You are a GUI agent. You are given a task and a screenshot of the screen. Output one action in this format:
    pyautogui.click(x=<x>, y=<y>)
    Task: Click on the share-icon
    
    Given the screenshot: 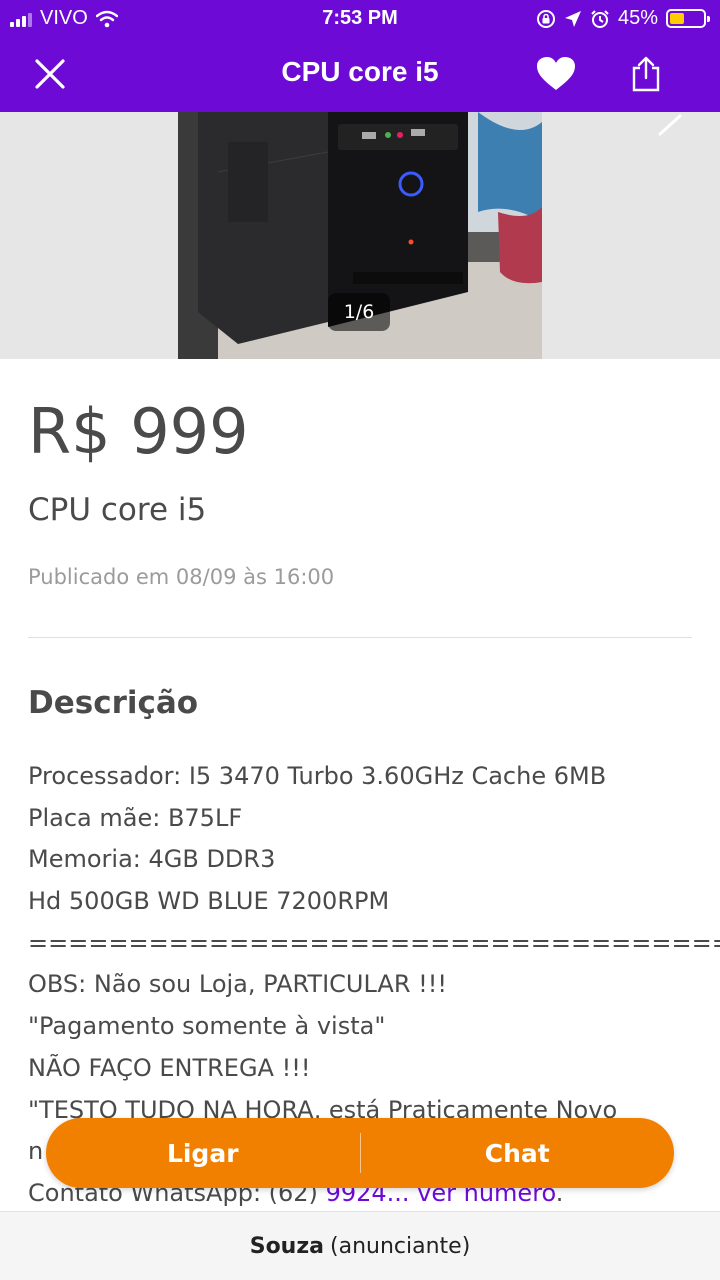 What is the action you would take?
    pyautogui.click(x=646, y=74)
    